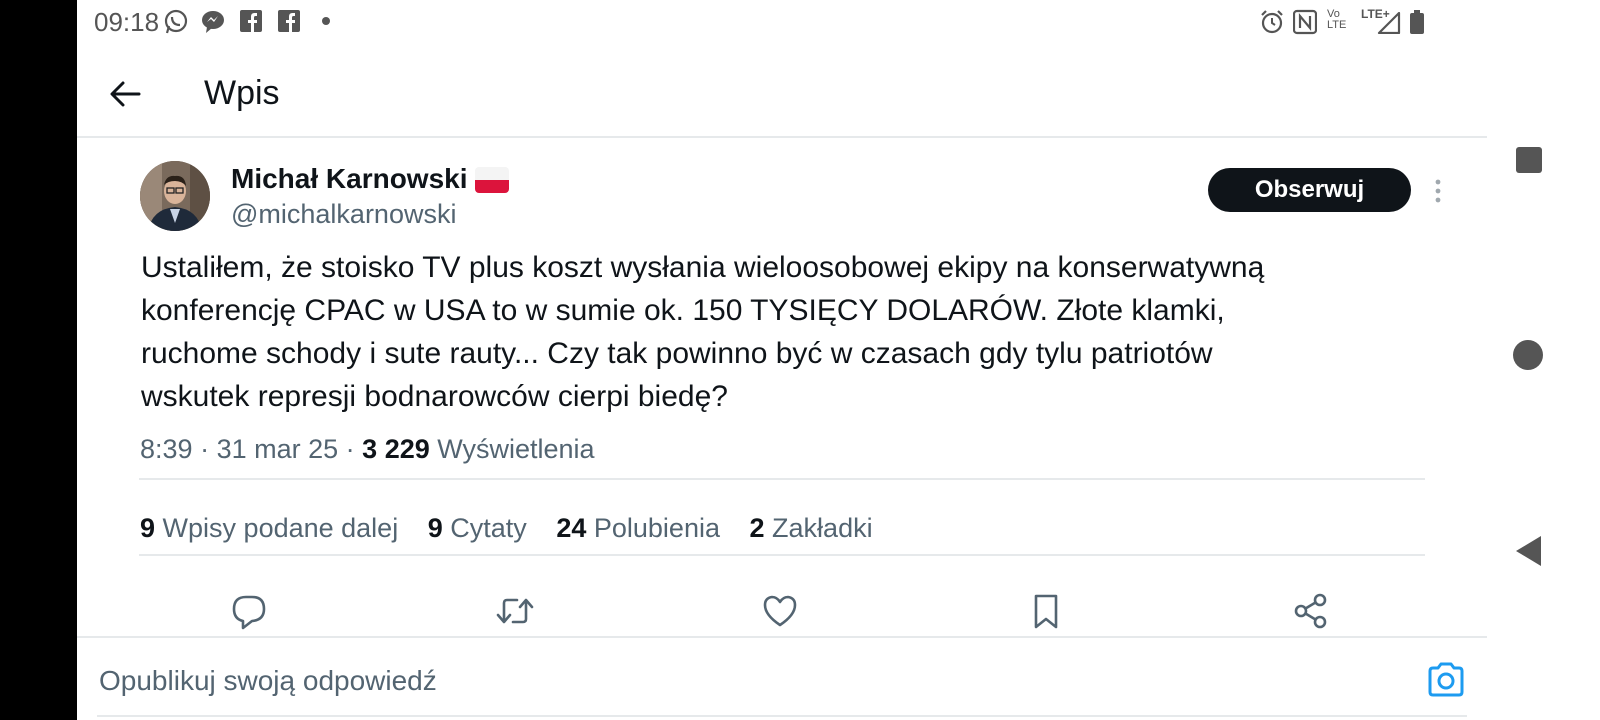 The image size is (1600, 720). What do you see at coordinates (396, 449) in the screenshot?
I see `views-count: 3 229` at bounding box center [396, 449].